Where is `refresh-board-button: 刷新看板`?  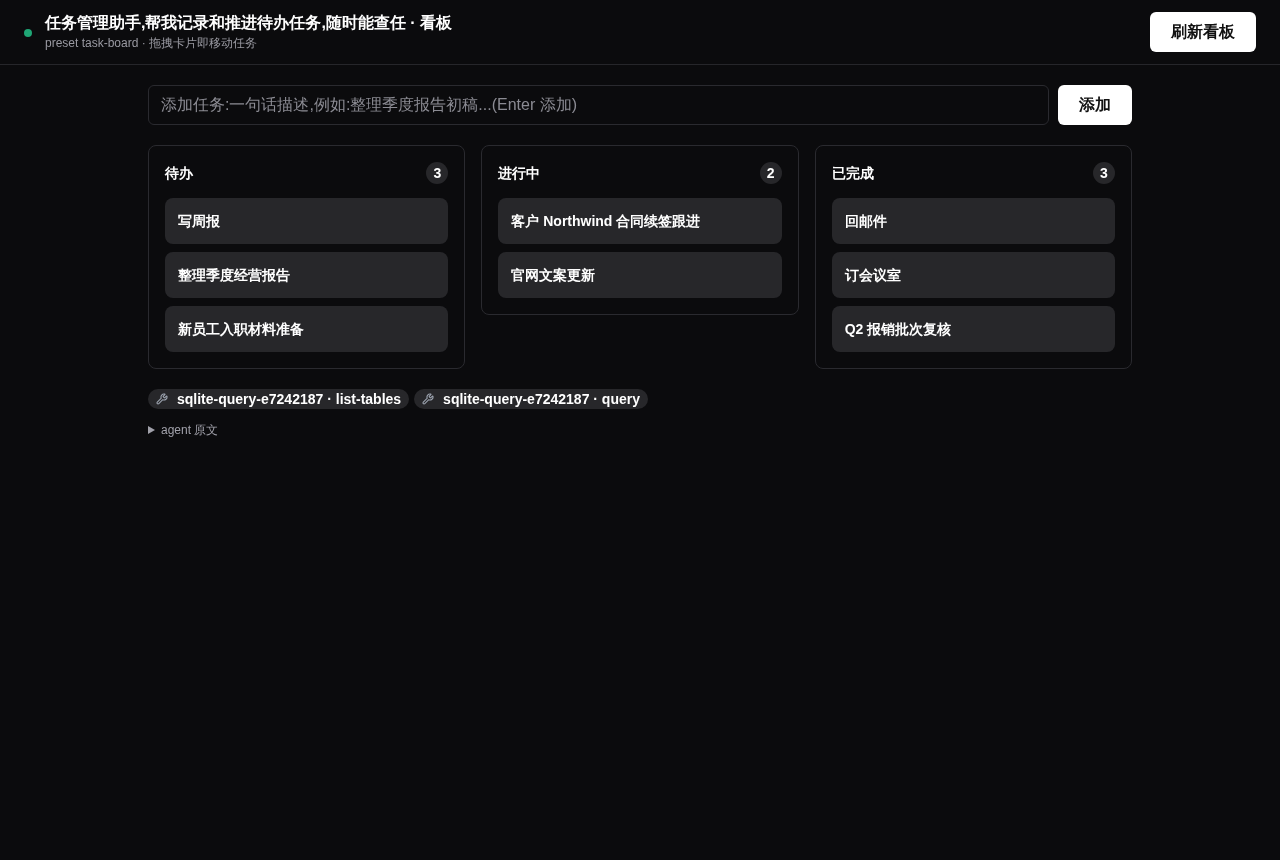
refresh-board-button: 刷新看板 is located at coordinates (1203, 32).